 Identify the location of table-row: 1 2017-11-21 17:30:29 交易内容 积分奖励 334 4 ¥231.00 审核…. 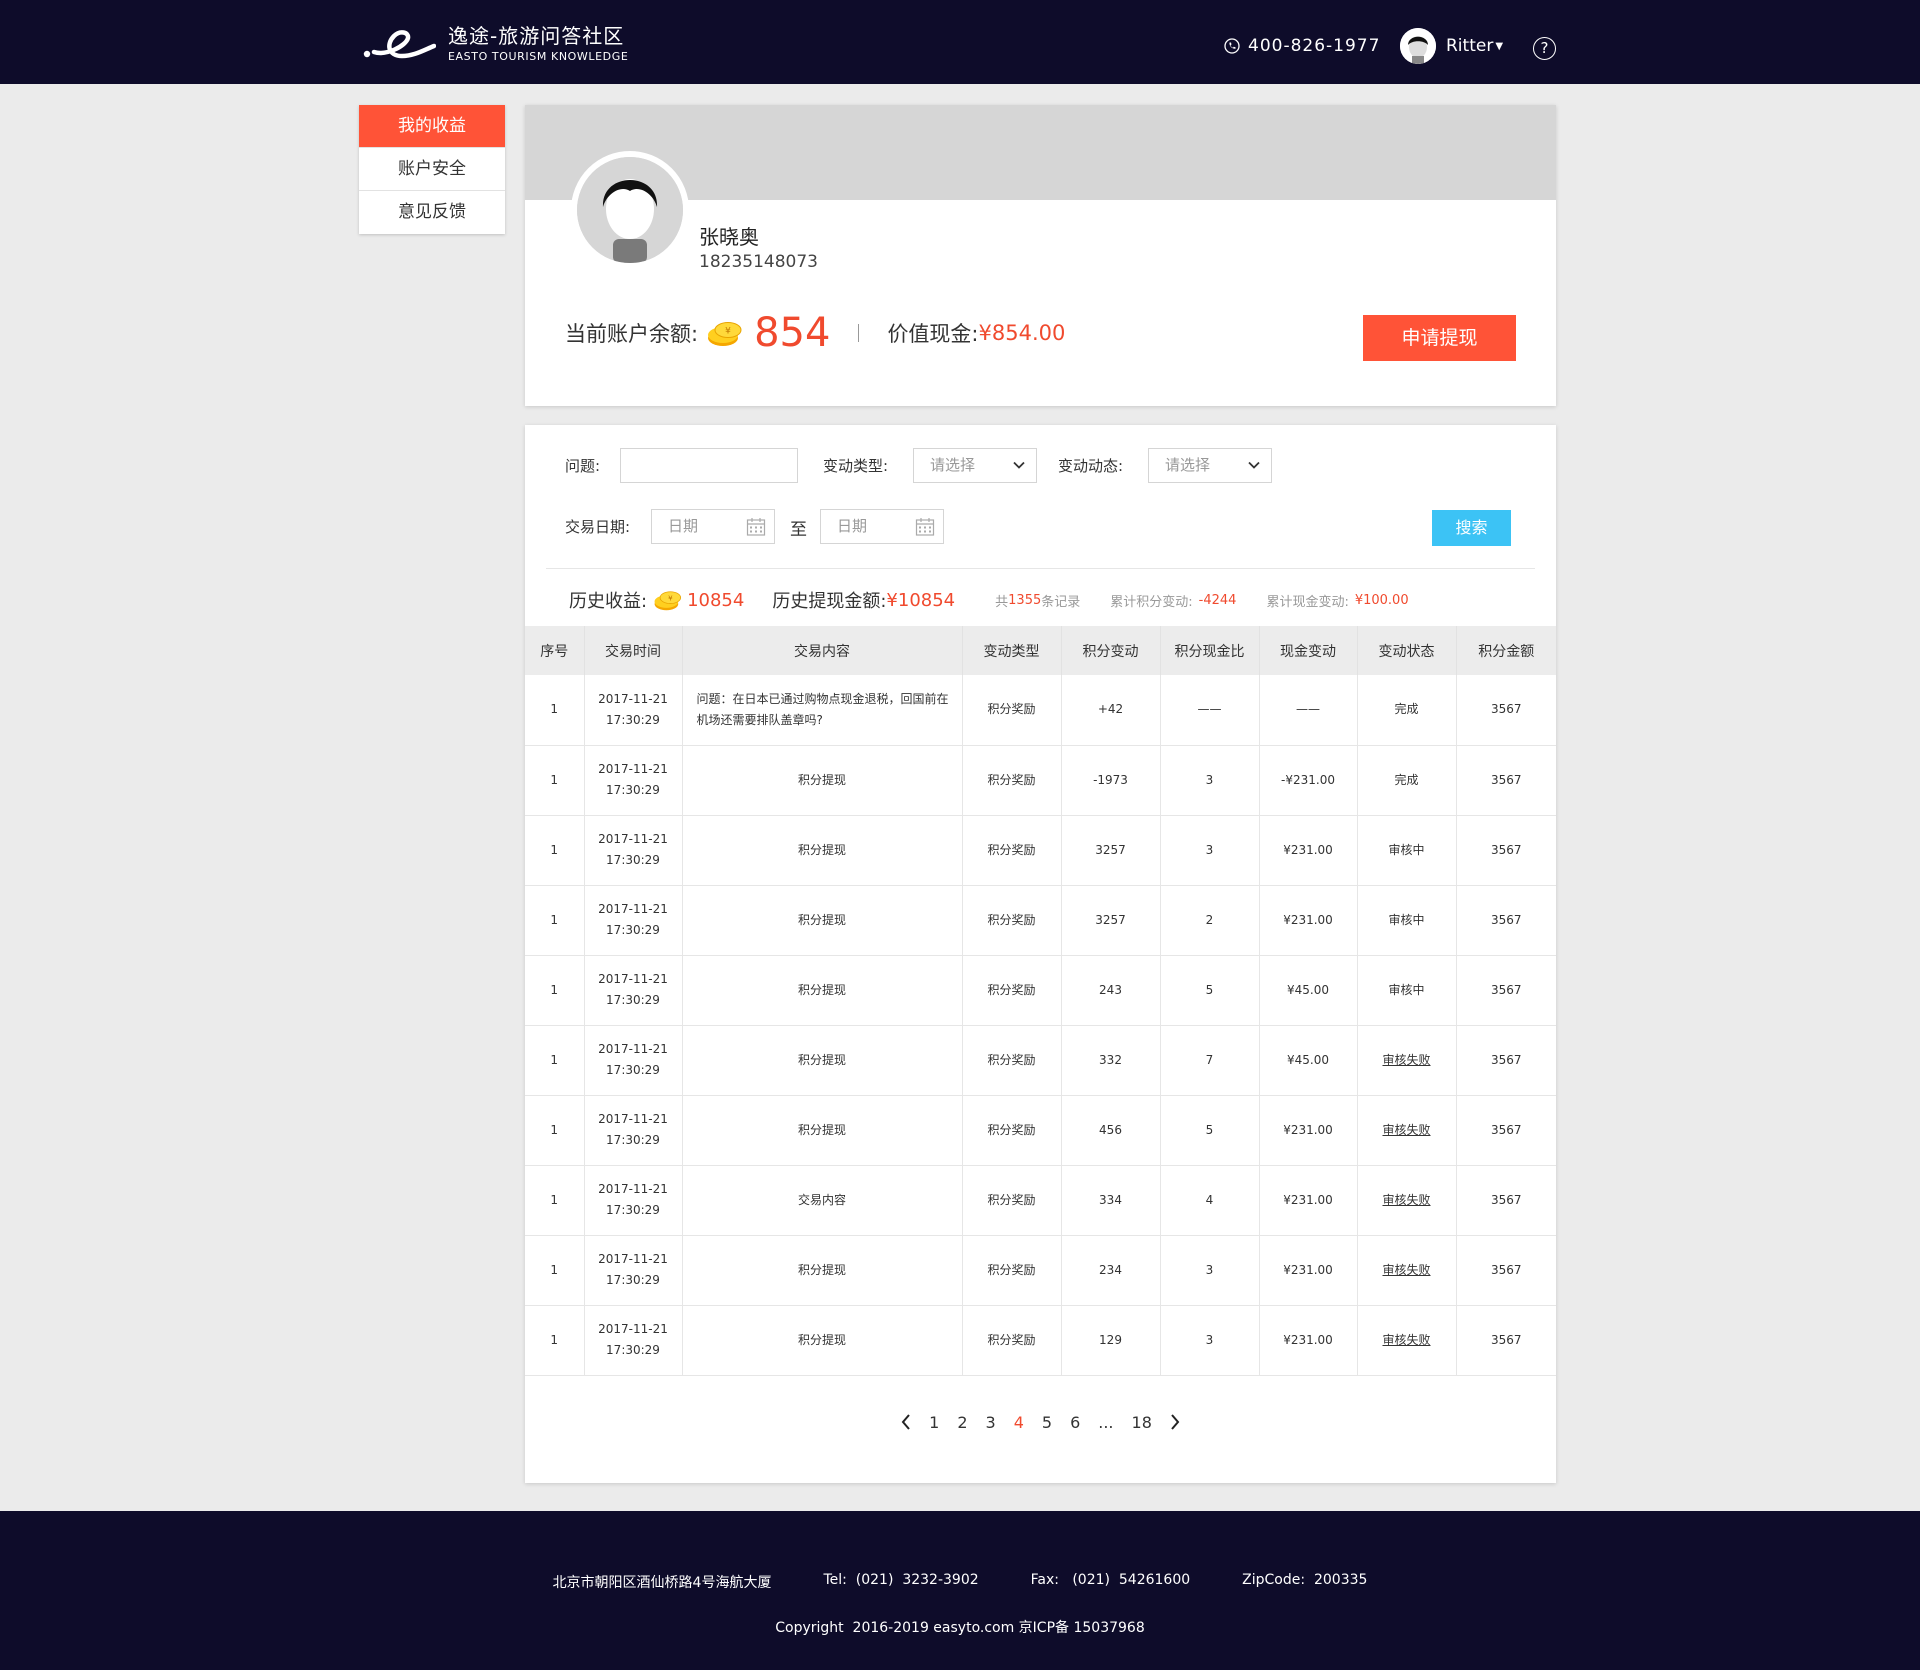
(1040, 1200).